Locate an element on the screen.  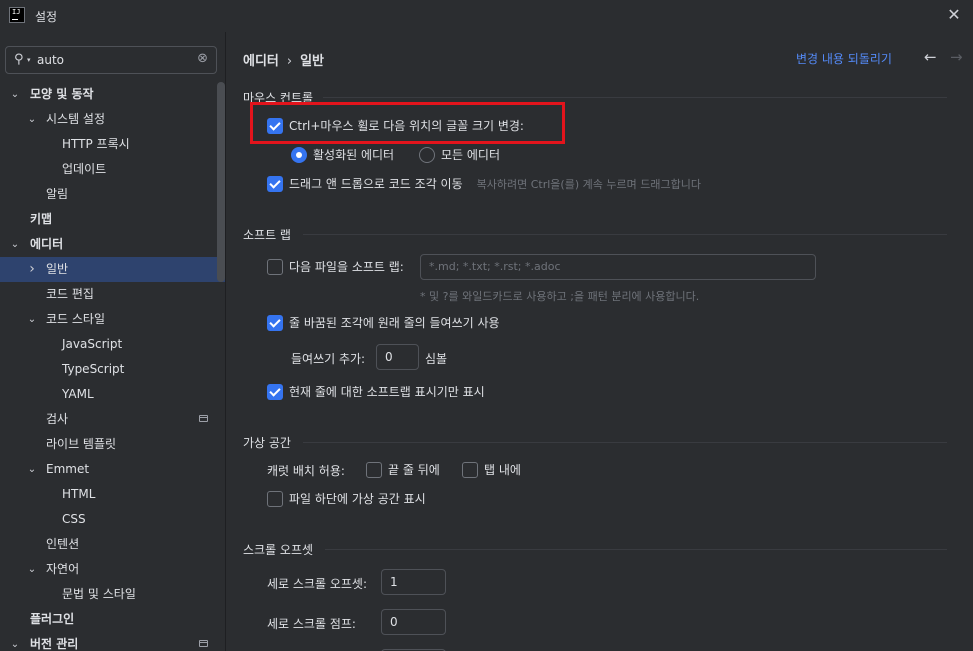
sidebar-item-label: 키맵 is located at coordinates (41, 219).